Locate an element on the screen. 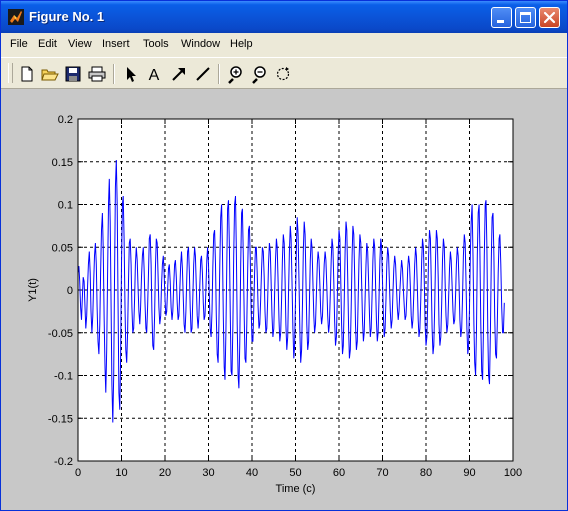 The width and height of the screenshot is (568, 511). y-tick-labels: 0.2 0.15 0.1 0.05 0 -0.05 -0.1 -0.15 -0.2 is located at coordinates (60, 291).